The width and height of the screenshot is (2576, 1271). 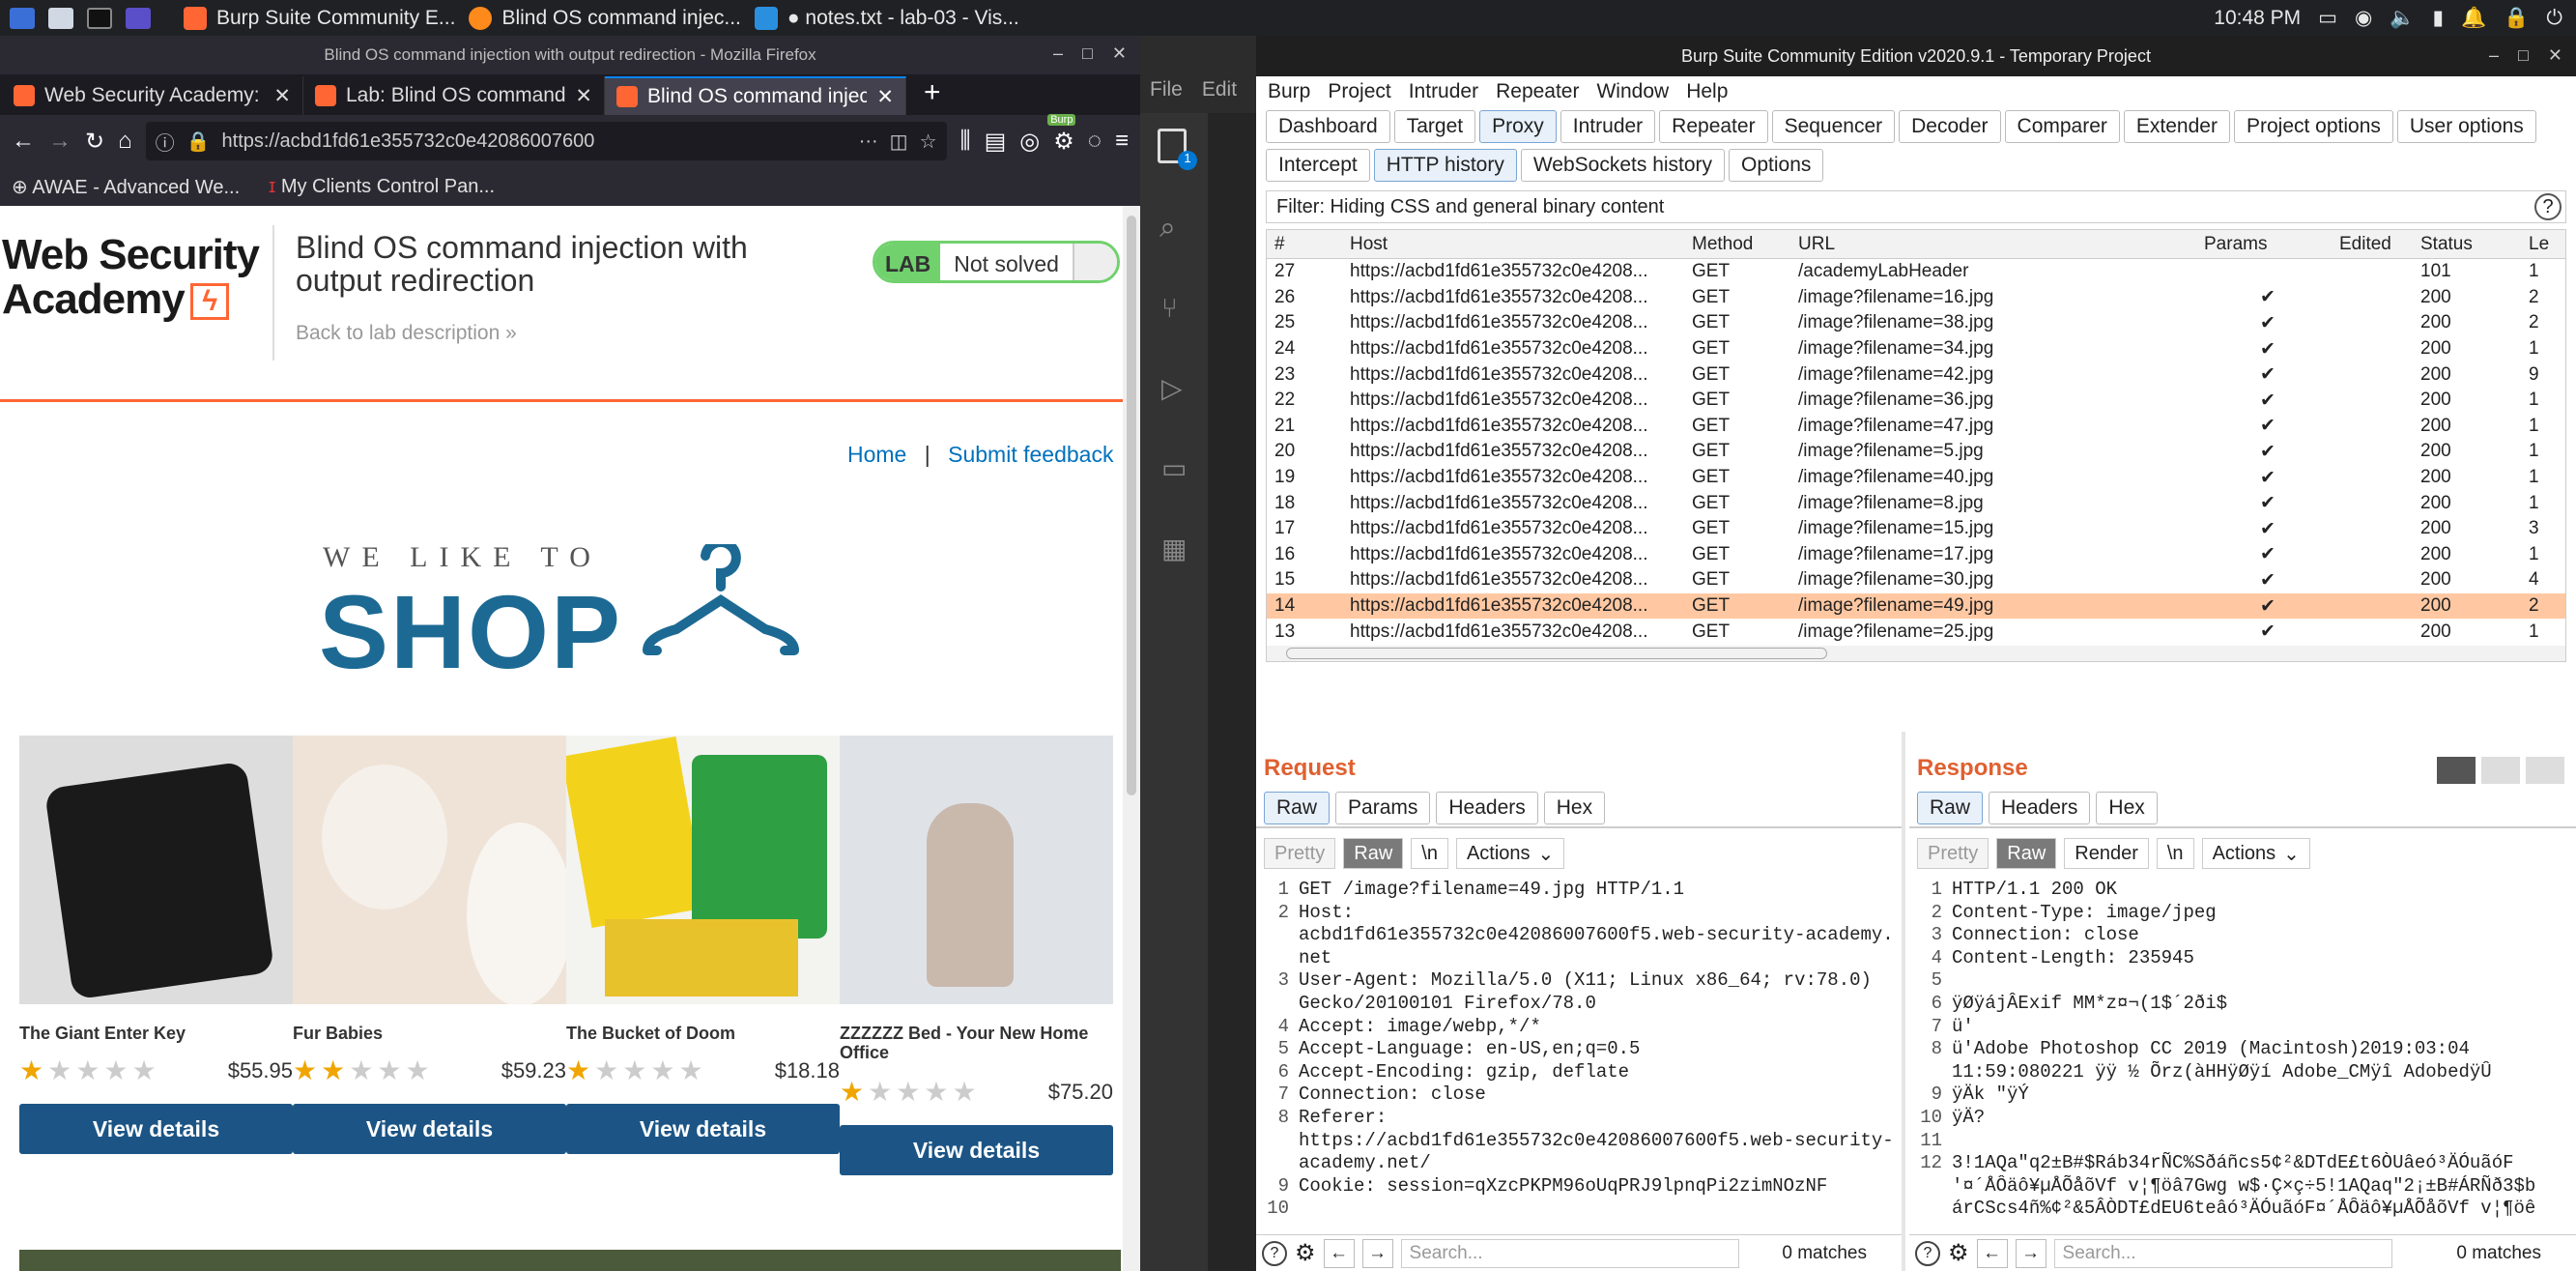 What do you see at coordinates (2040, 808) in the screenshot?
I see `resp-tab-headers: Headers` at bounding box center [2040, 808].